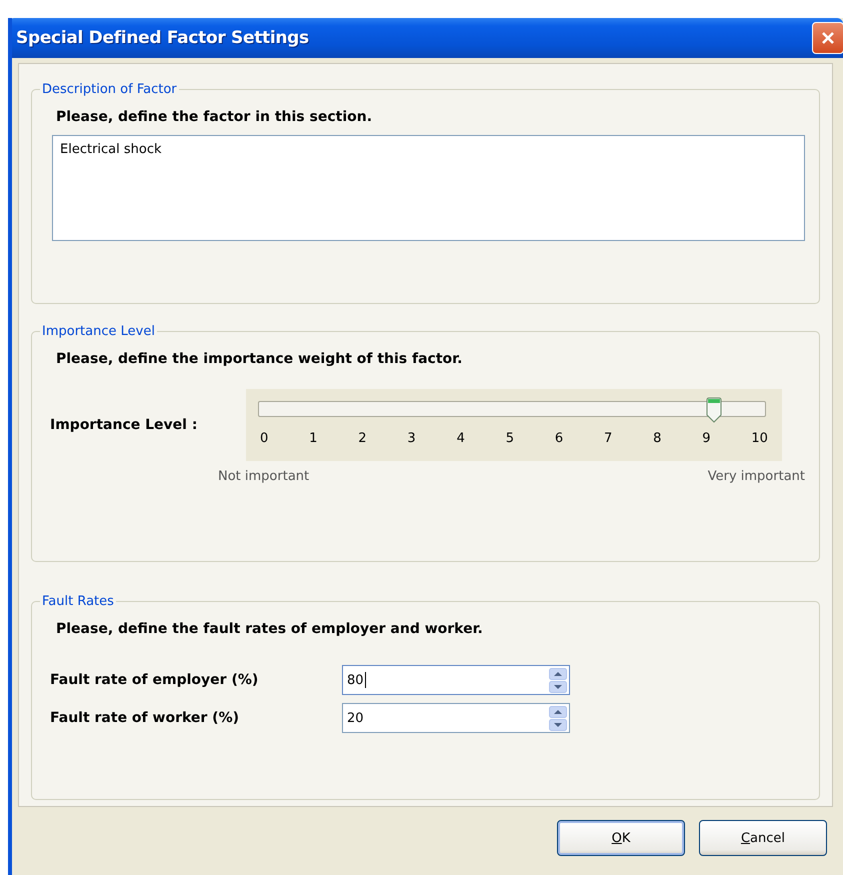 The image size is (843, 875). I want to click on field-label: Fault rate of employer (%), so click(155, 680).